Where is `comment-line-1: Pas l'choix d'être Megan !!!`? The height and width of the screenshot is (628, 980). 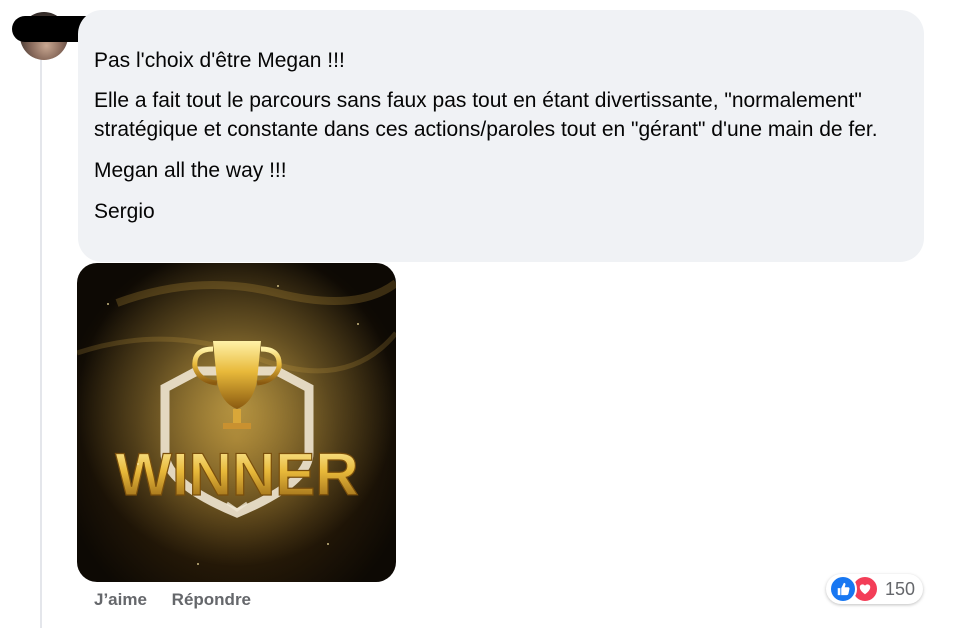 comment-line-1: Pas l'choix d'être Megan !!! is located at coordinates (219, 60).